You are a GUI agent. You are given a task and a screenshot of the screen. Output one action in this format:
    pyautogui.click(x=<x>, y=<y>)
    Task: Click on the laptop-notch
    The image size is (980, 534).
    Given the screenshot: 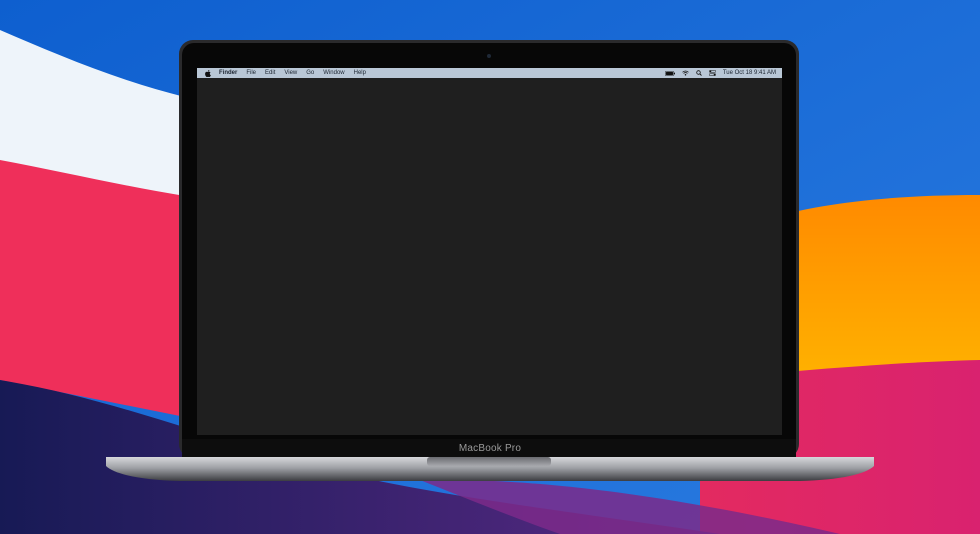 What is the action you would take?
    pyautogui.click(x=489, y=461)
    